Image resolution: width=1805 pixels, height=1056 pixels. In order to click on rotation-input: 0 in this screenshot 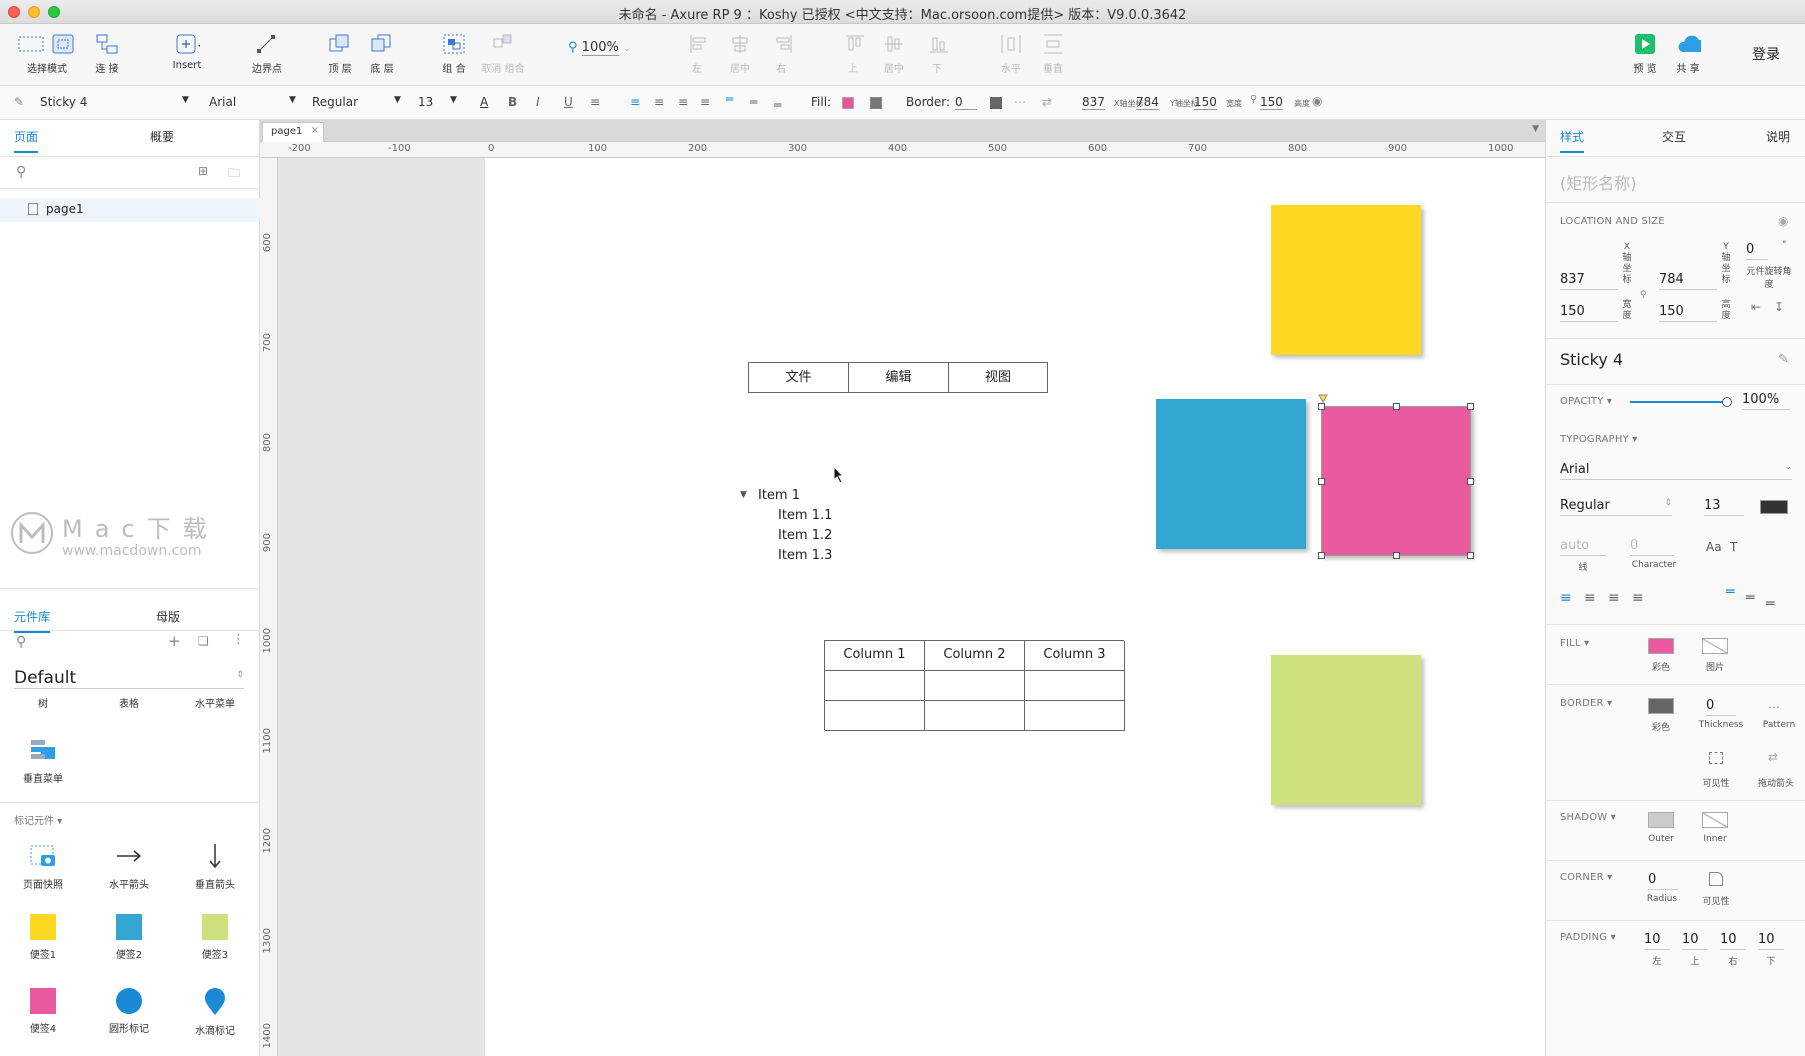, I will do `click(1757, 251)`.